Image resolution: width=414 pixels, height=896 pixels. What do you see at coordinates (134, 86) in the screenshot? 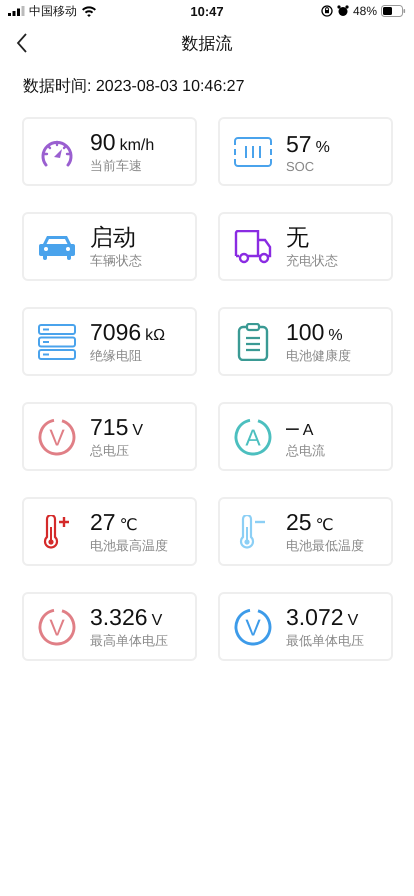
I see `data-timestamp: 数据时间: 2023-08-03 10:46:27` at bounding box center [134, 86].